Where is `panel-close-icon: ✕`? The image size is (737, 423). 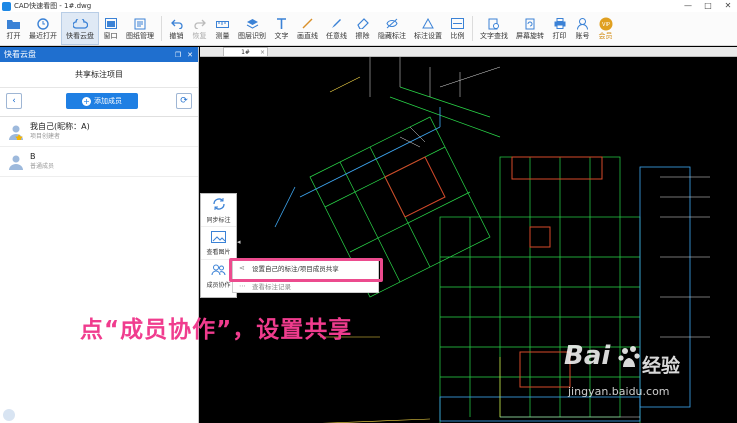
panel-close-icon: ✕ is located at coordinates (190, 55).